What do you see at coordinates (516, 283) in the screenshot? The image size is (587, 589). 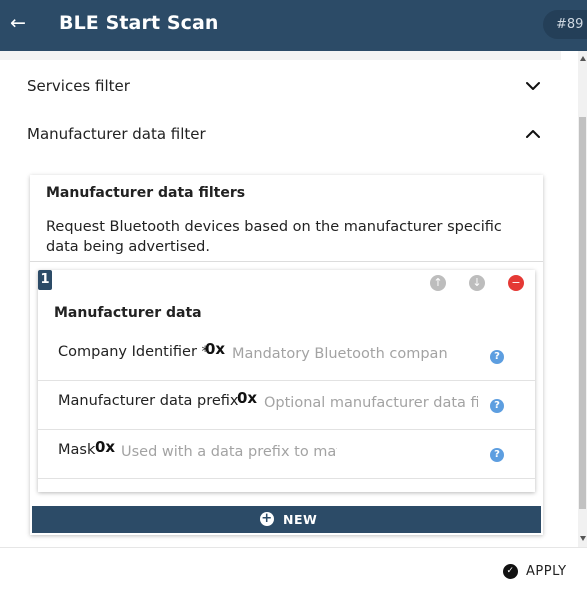 I see `remove-icon: −` at bounding box center [516, 283].